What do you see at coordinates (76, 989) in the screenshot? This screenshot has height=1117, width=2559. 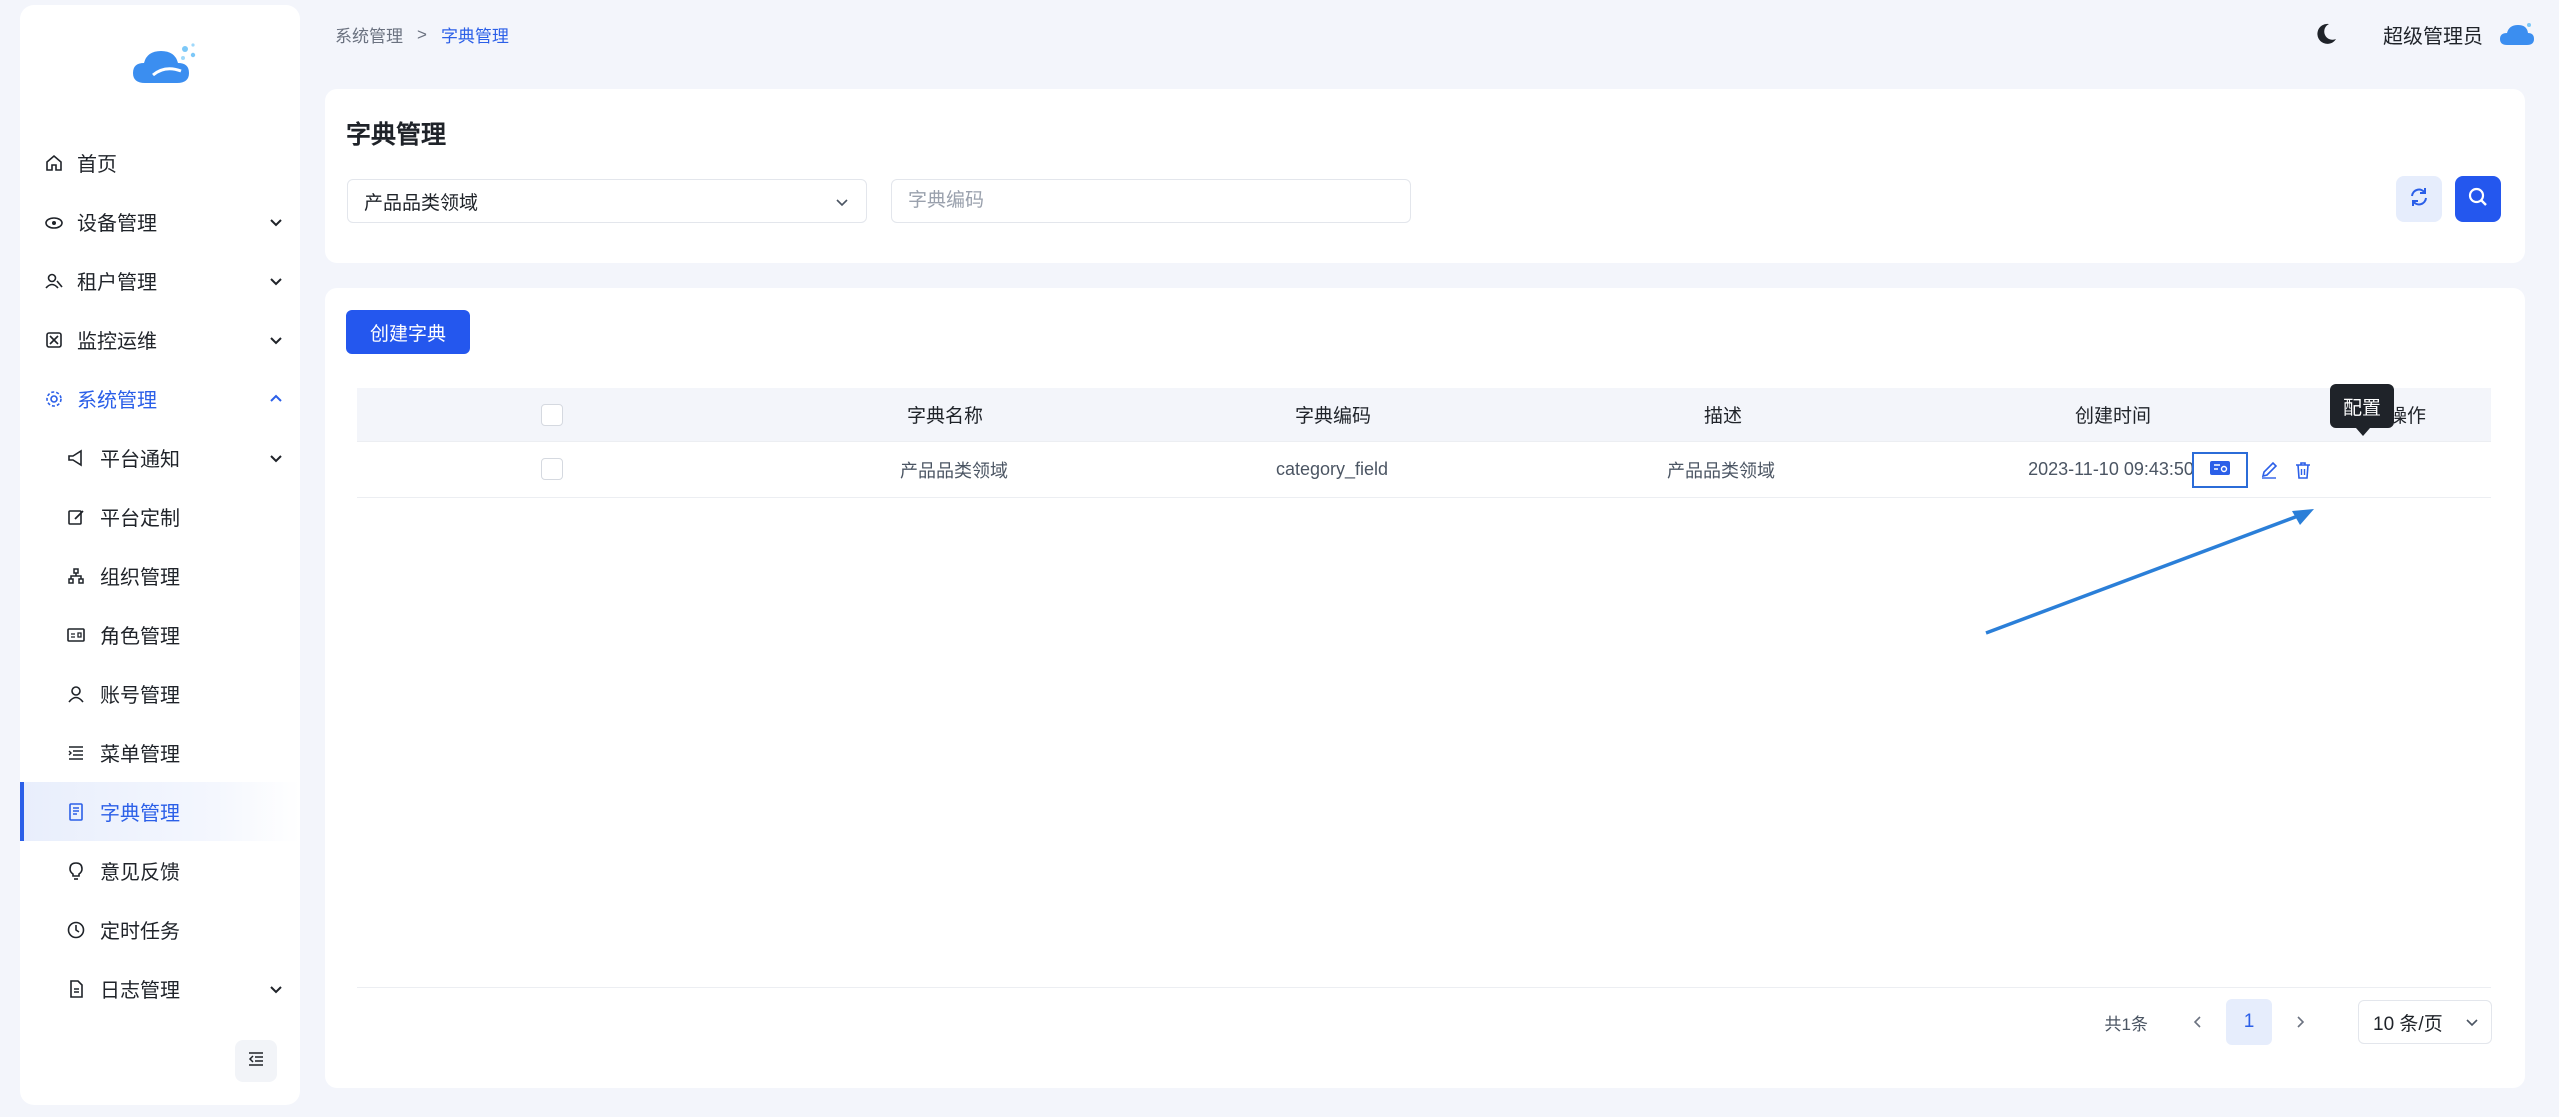 I see `document-icon` at bounding box center [76, 989].